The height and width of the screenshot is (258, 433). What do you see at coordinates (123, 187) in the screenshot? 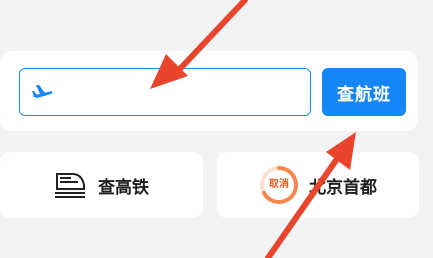
I see `train-label: 查高铁` at bounding box center [123, 187].